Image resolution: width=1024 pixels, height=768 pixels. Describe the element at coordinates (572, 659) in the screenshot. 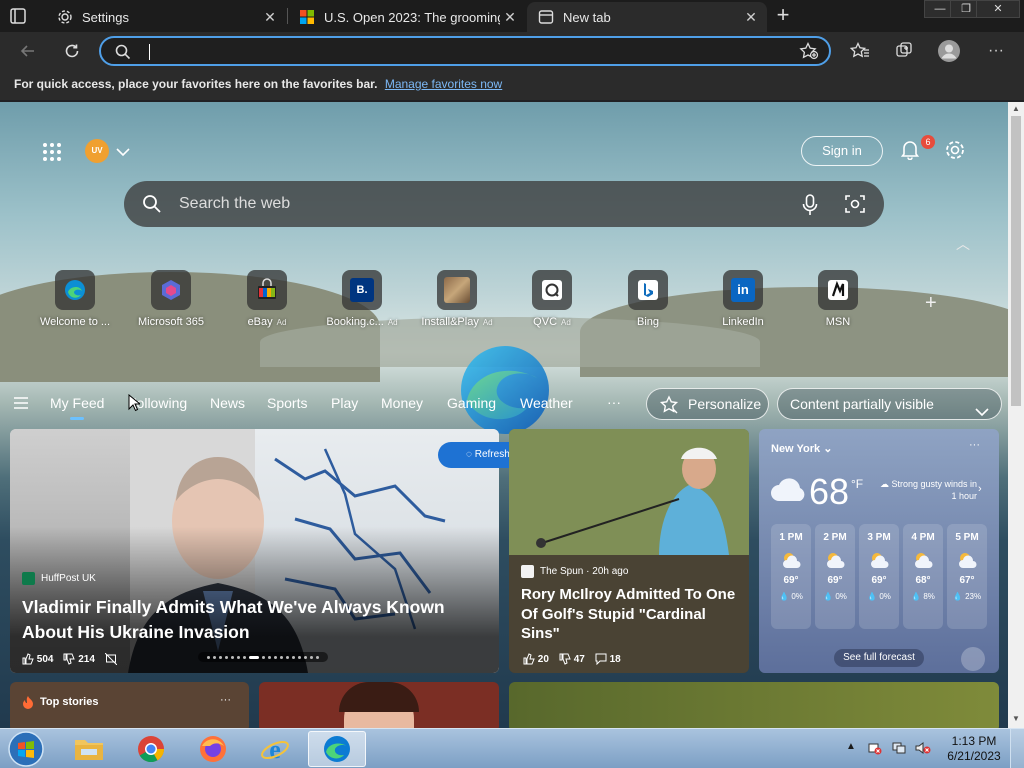

I see `dislike-button: 47` at that location.